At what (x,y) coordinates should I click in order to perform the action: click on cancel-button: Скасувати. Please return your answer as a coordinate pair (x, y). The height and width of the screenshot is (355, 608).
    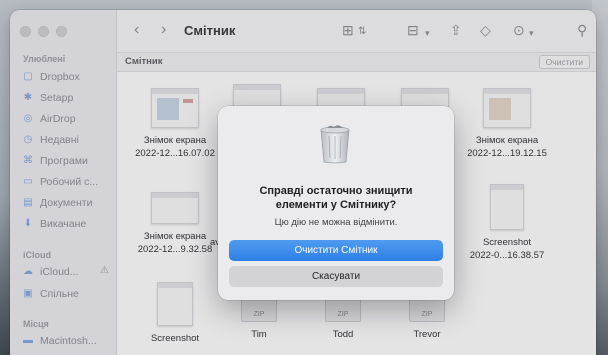
    Looking at the image, I should click on (336, 276).